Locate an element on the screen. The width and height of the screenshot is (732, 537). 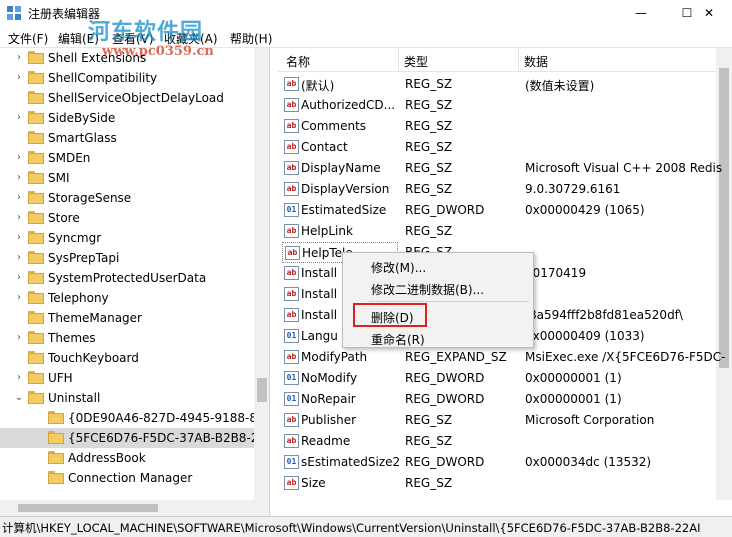
list-item: ab Size REG_SZ is located at coordinates (498, 483).